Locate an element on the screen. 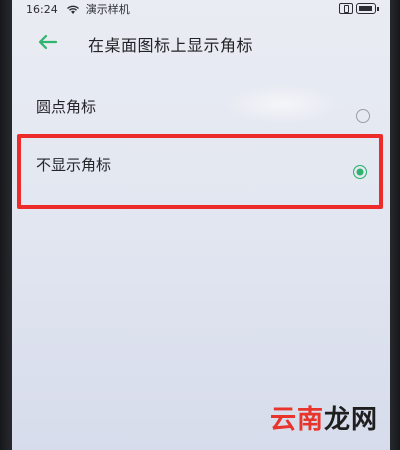  page-title: 在桌面图标上显示角标 is located at coordinates (171, 45).